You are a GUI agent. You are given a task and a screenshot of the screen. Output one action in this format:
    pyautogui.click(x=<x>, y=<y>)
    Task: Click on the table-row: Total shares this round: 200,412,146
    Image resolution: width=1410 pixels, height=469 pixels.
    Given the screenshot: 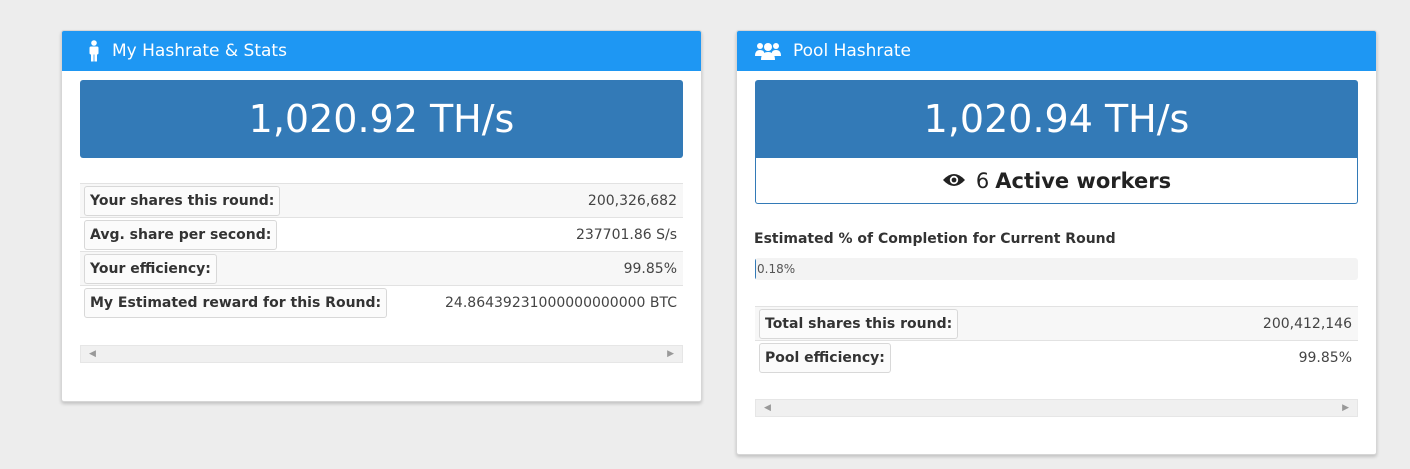 What is the action you would take?
    pyautogui.click(x=1056, y=323)
    